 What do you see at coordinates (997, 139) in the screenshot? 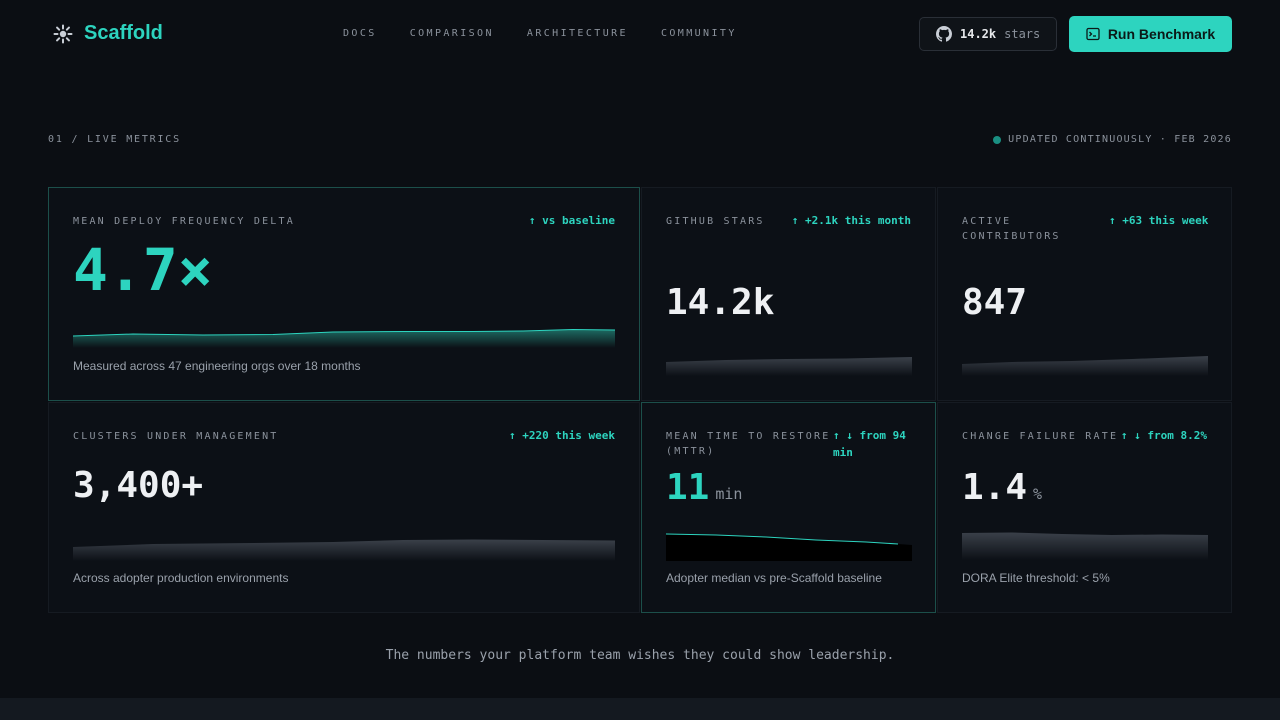
I see `live-status-dot` at bounding box center [997, 139].